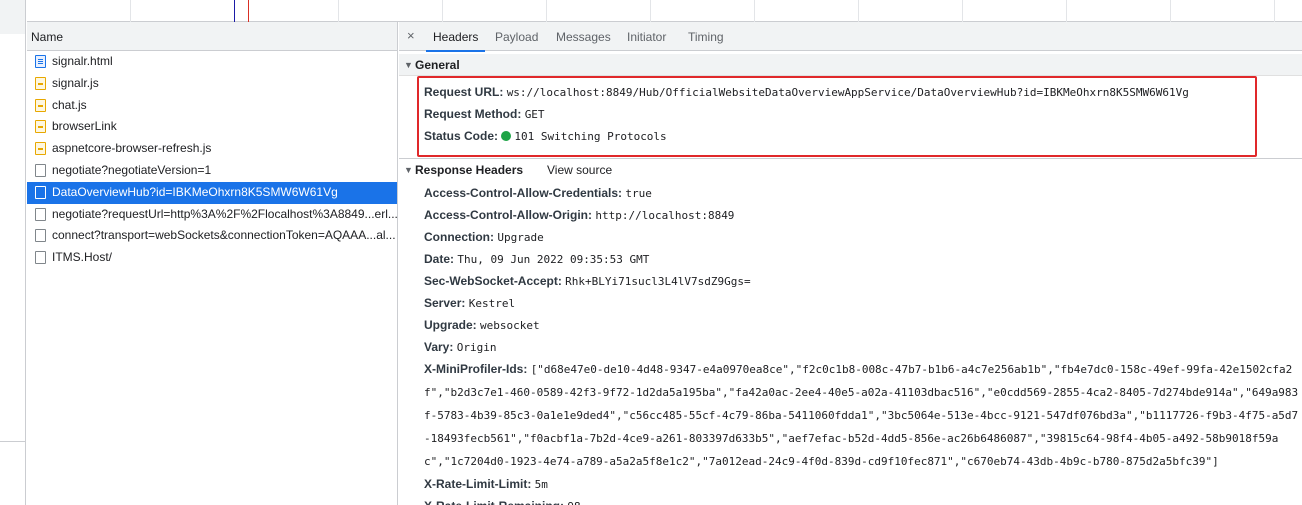 The width and height of the screenshot is (1302, 505). What do you see at coordinates (455, 37) in the screenshot?
I see `tab-headers: Headers` at bounding box center [455, 37].